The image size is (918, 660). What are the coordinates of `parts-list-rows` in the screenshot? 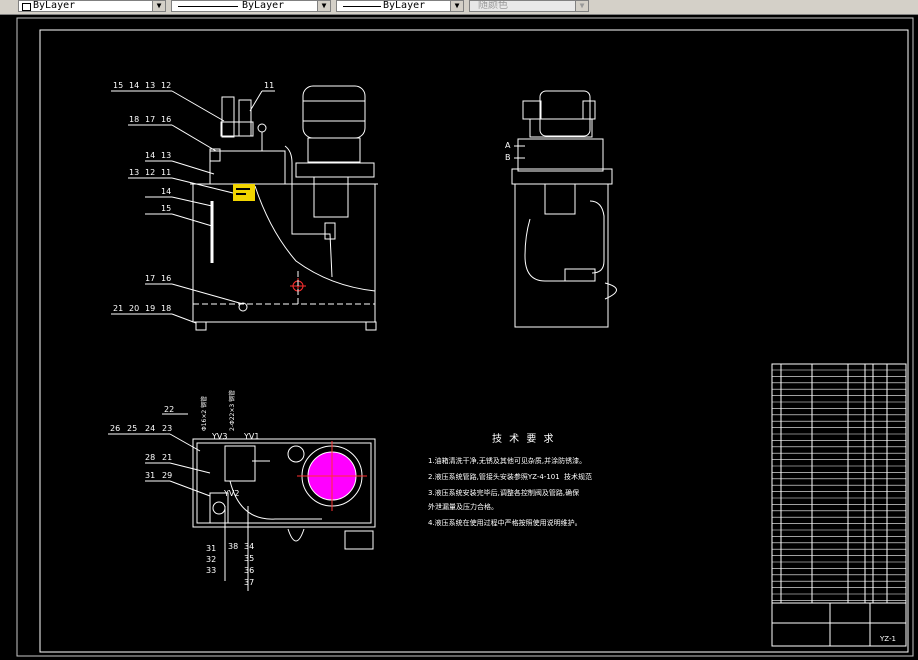 It's located at (839, 485).